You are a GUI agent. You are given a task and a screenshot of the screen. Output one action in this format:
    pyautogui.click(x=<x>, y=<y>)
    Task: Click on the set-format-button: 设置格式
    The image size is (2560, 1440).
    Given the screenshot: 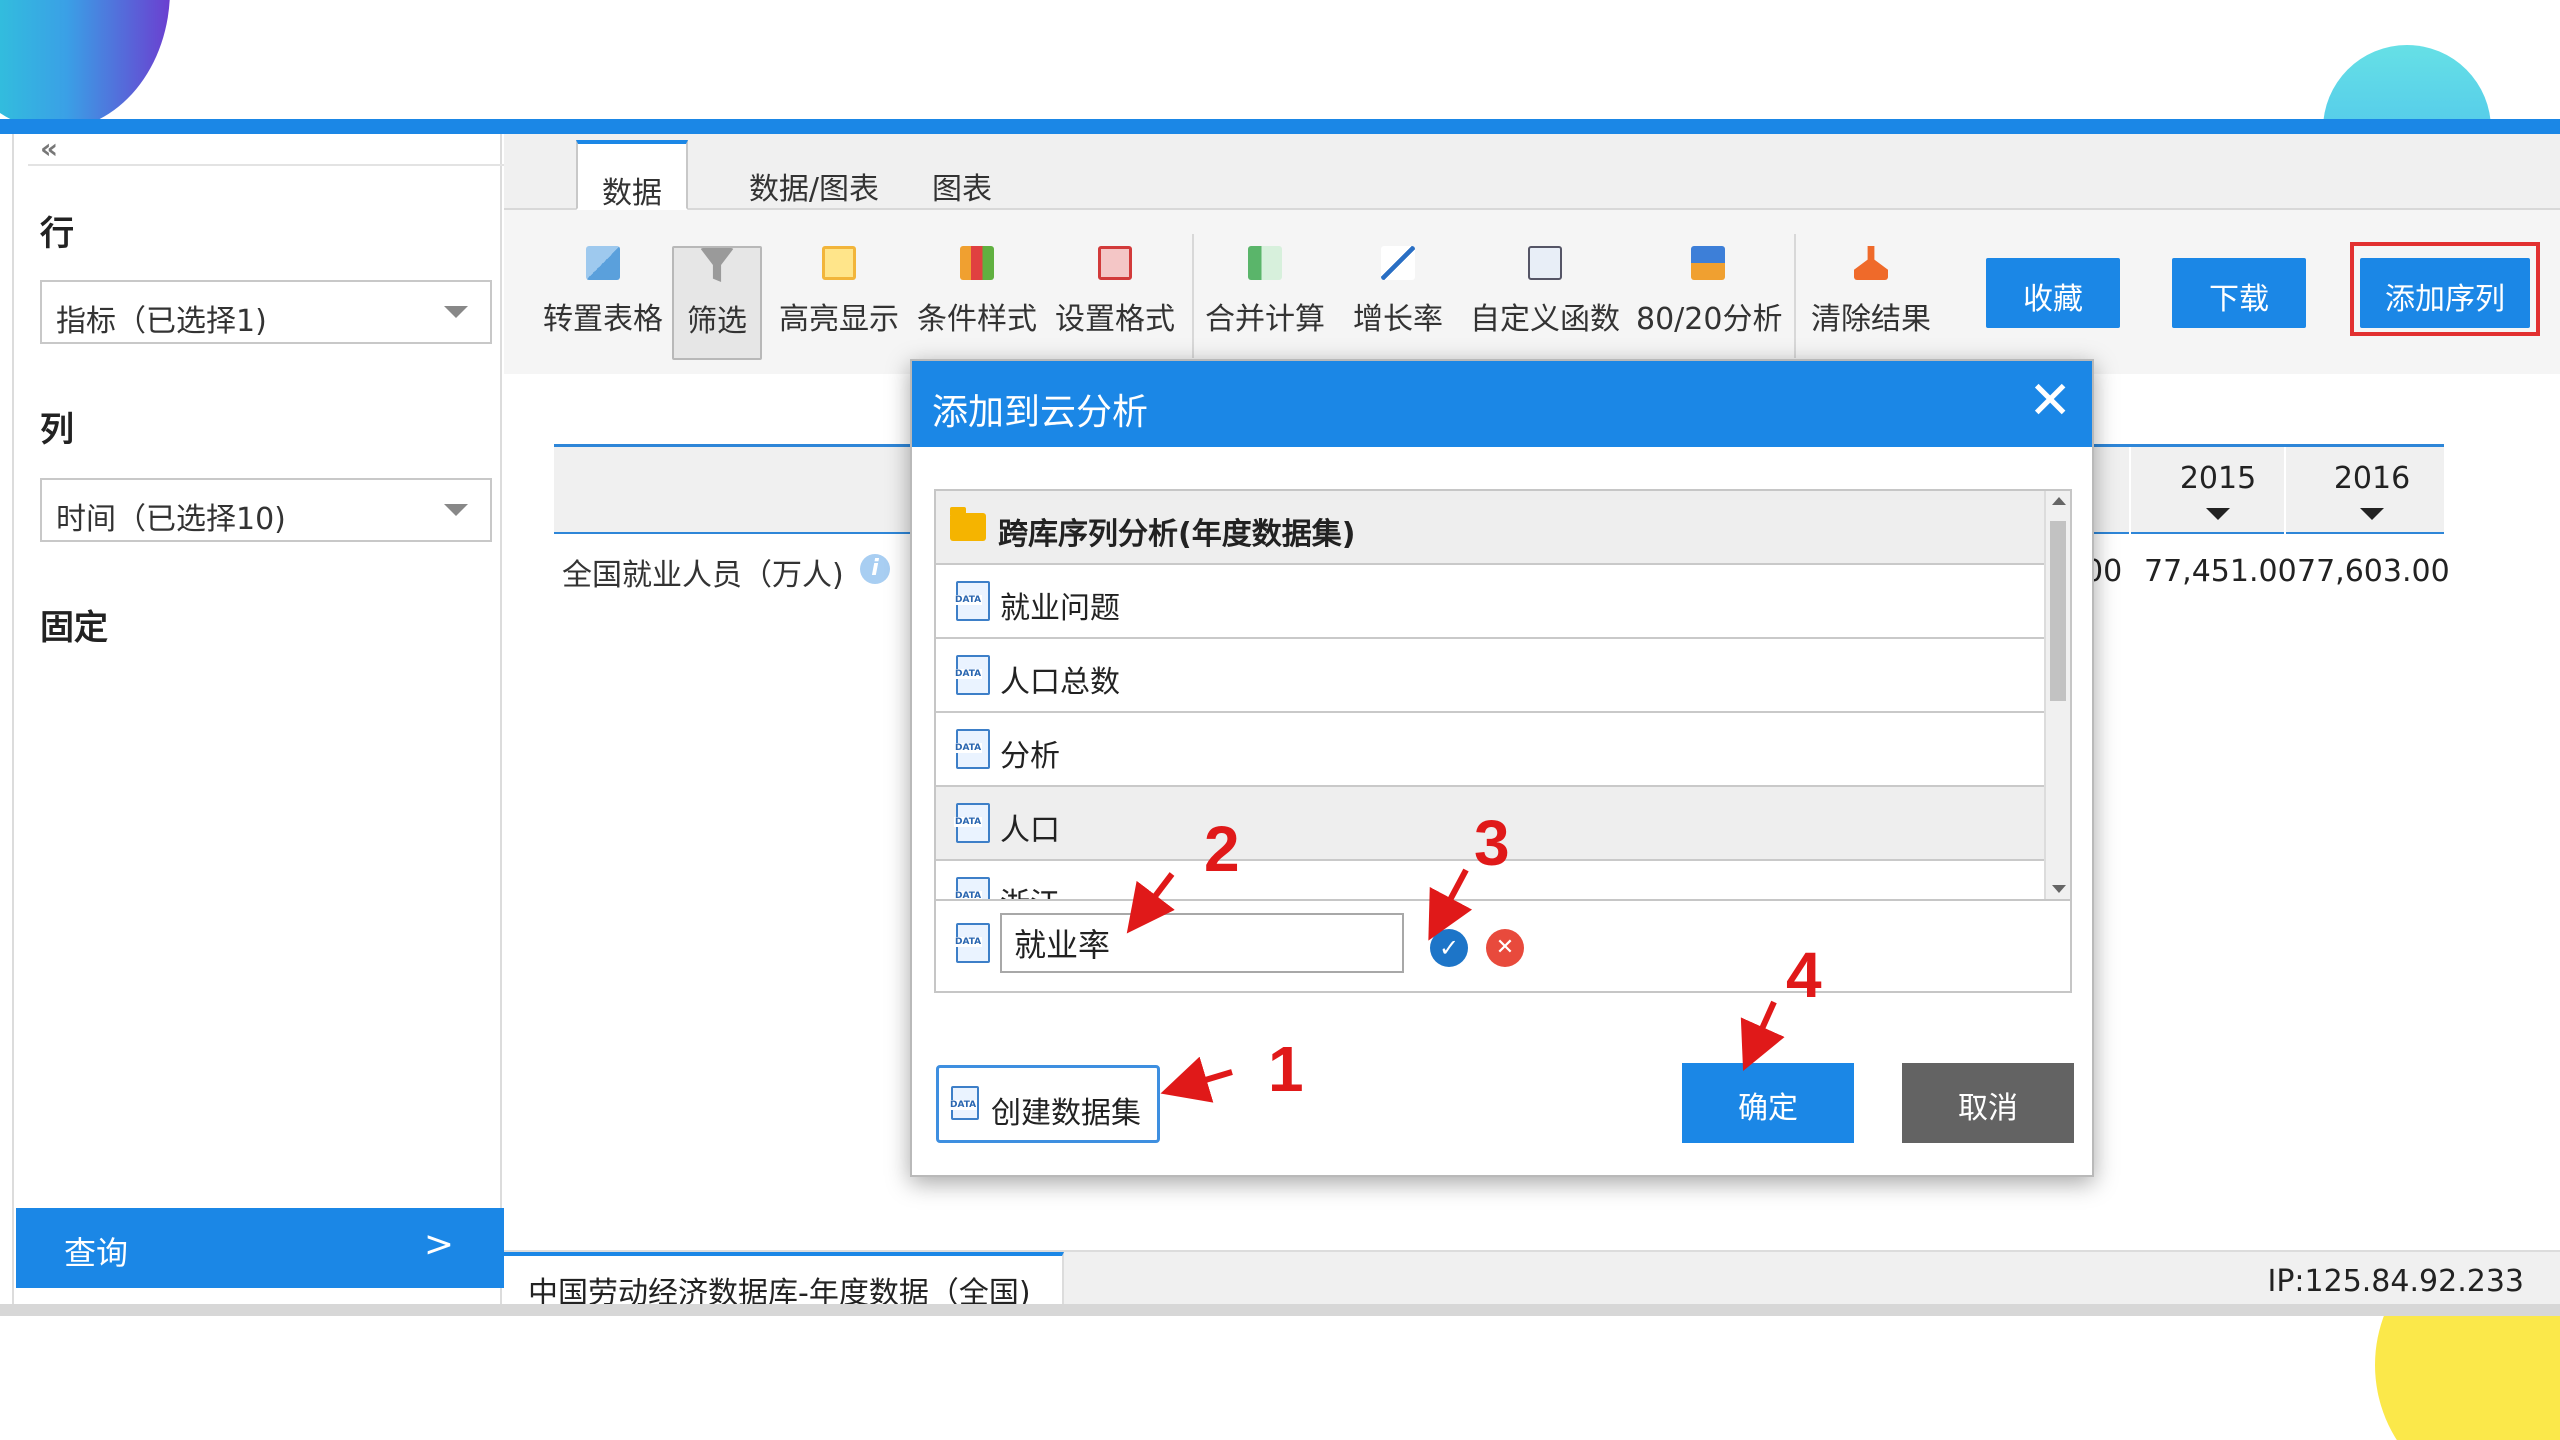 What is the action you would take?
    pyautogui.click(x=1115, y=303)
    